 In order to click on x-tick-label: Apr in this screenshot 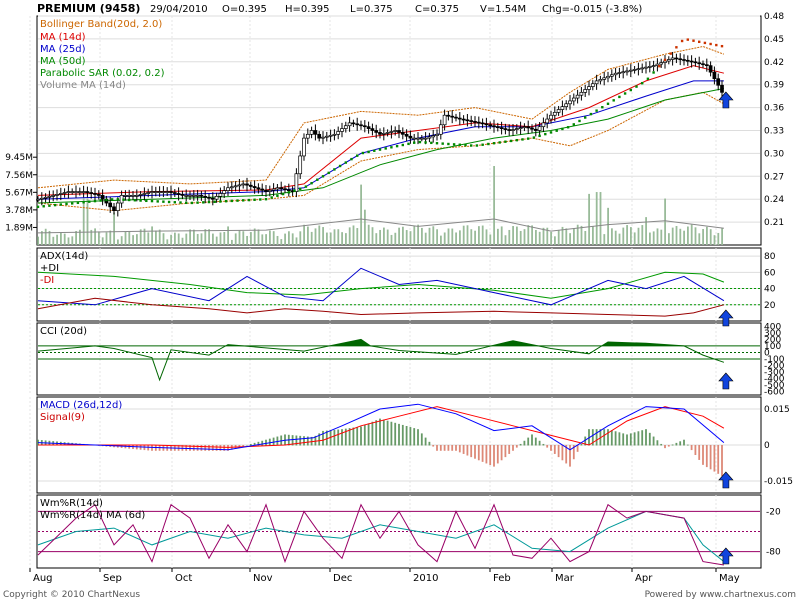, I will do `click(644, 578)`.